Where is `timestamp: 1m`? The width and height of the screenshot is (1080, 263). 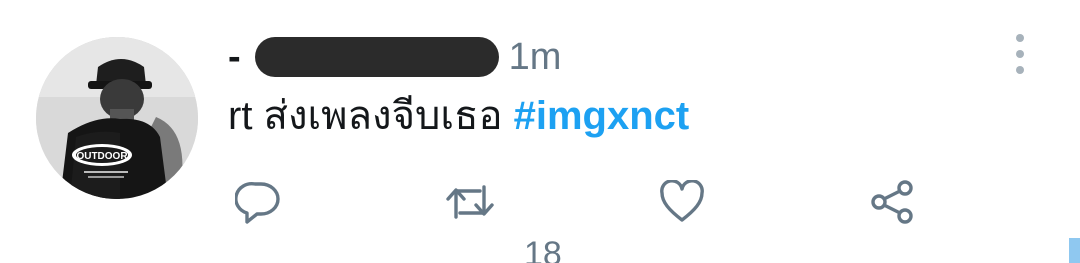 timestamp: 1m is located at coordinates (535, 57).